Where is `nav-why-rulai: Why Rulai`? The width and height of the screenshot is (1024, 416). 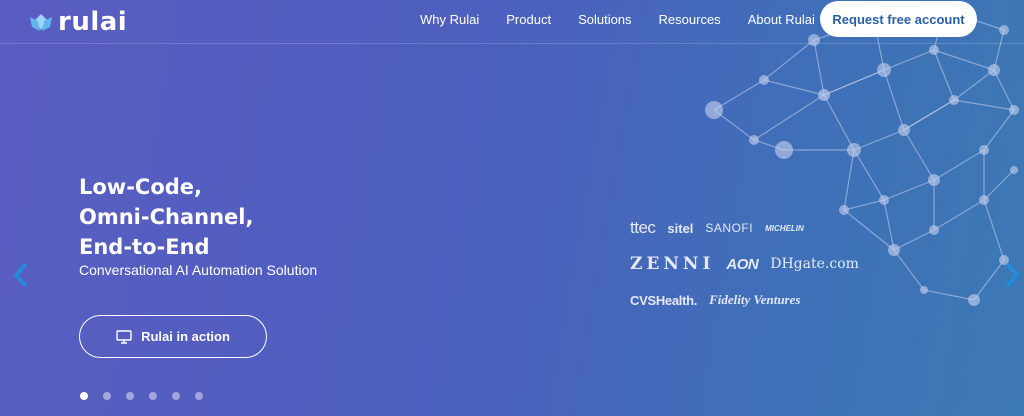 nav-why-rulai: Why Rulai is located at coordinates (449, 19).